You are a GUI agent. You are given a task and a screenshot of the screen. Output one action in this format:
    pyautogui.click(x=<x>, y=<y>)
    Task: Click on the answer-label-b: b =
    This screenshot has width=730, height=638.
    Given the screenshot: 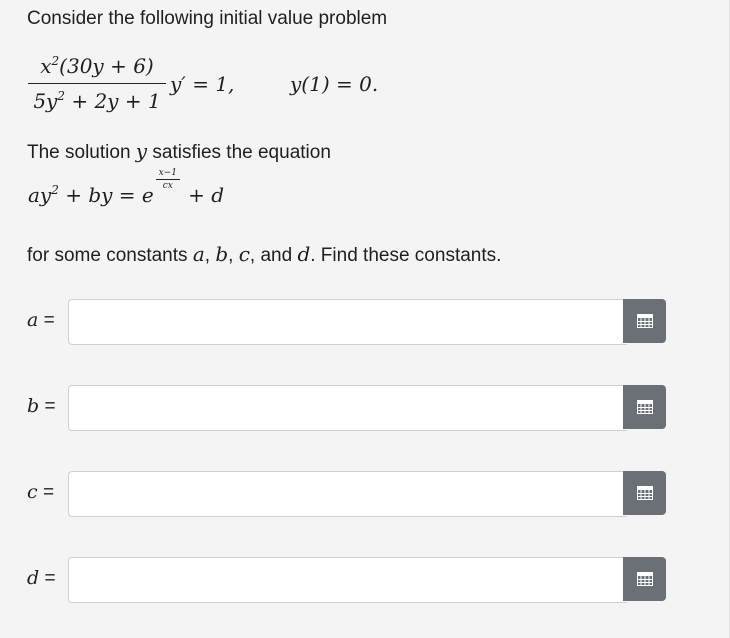 What is the action you would take?
    pyautogui.click(x=41, y=406)
    